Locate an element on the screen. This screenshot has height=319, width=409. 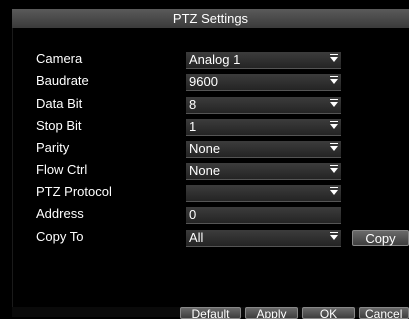
databit-select: 8 is located at coordinates (263, 105).